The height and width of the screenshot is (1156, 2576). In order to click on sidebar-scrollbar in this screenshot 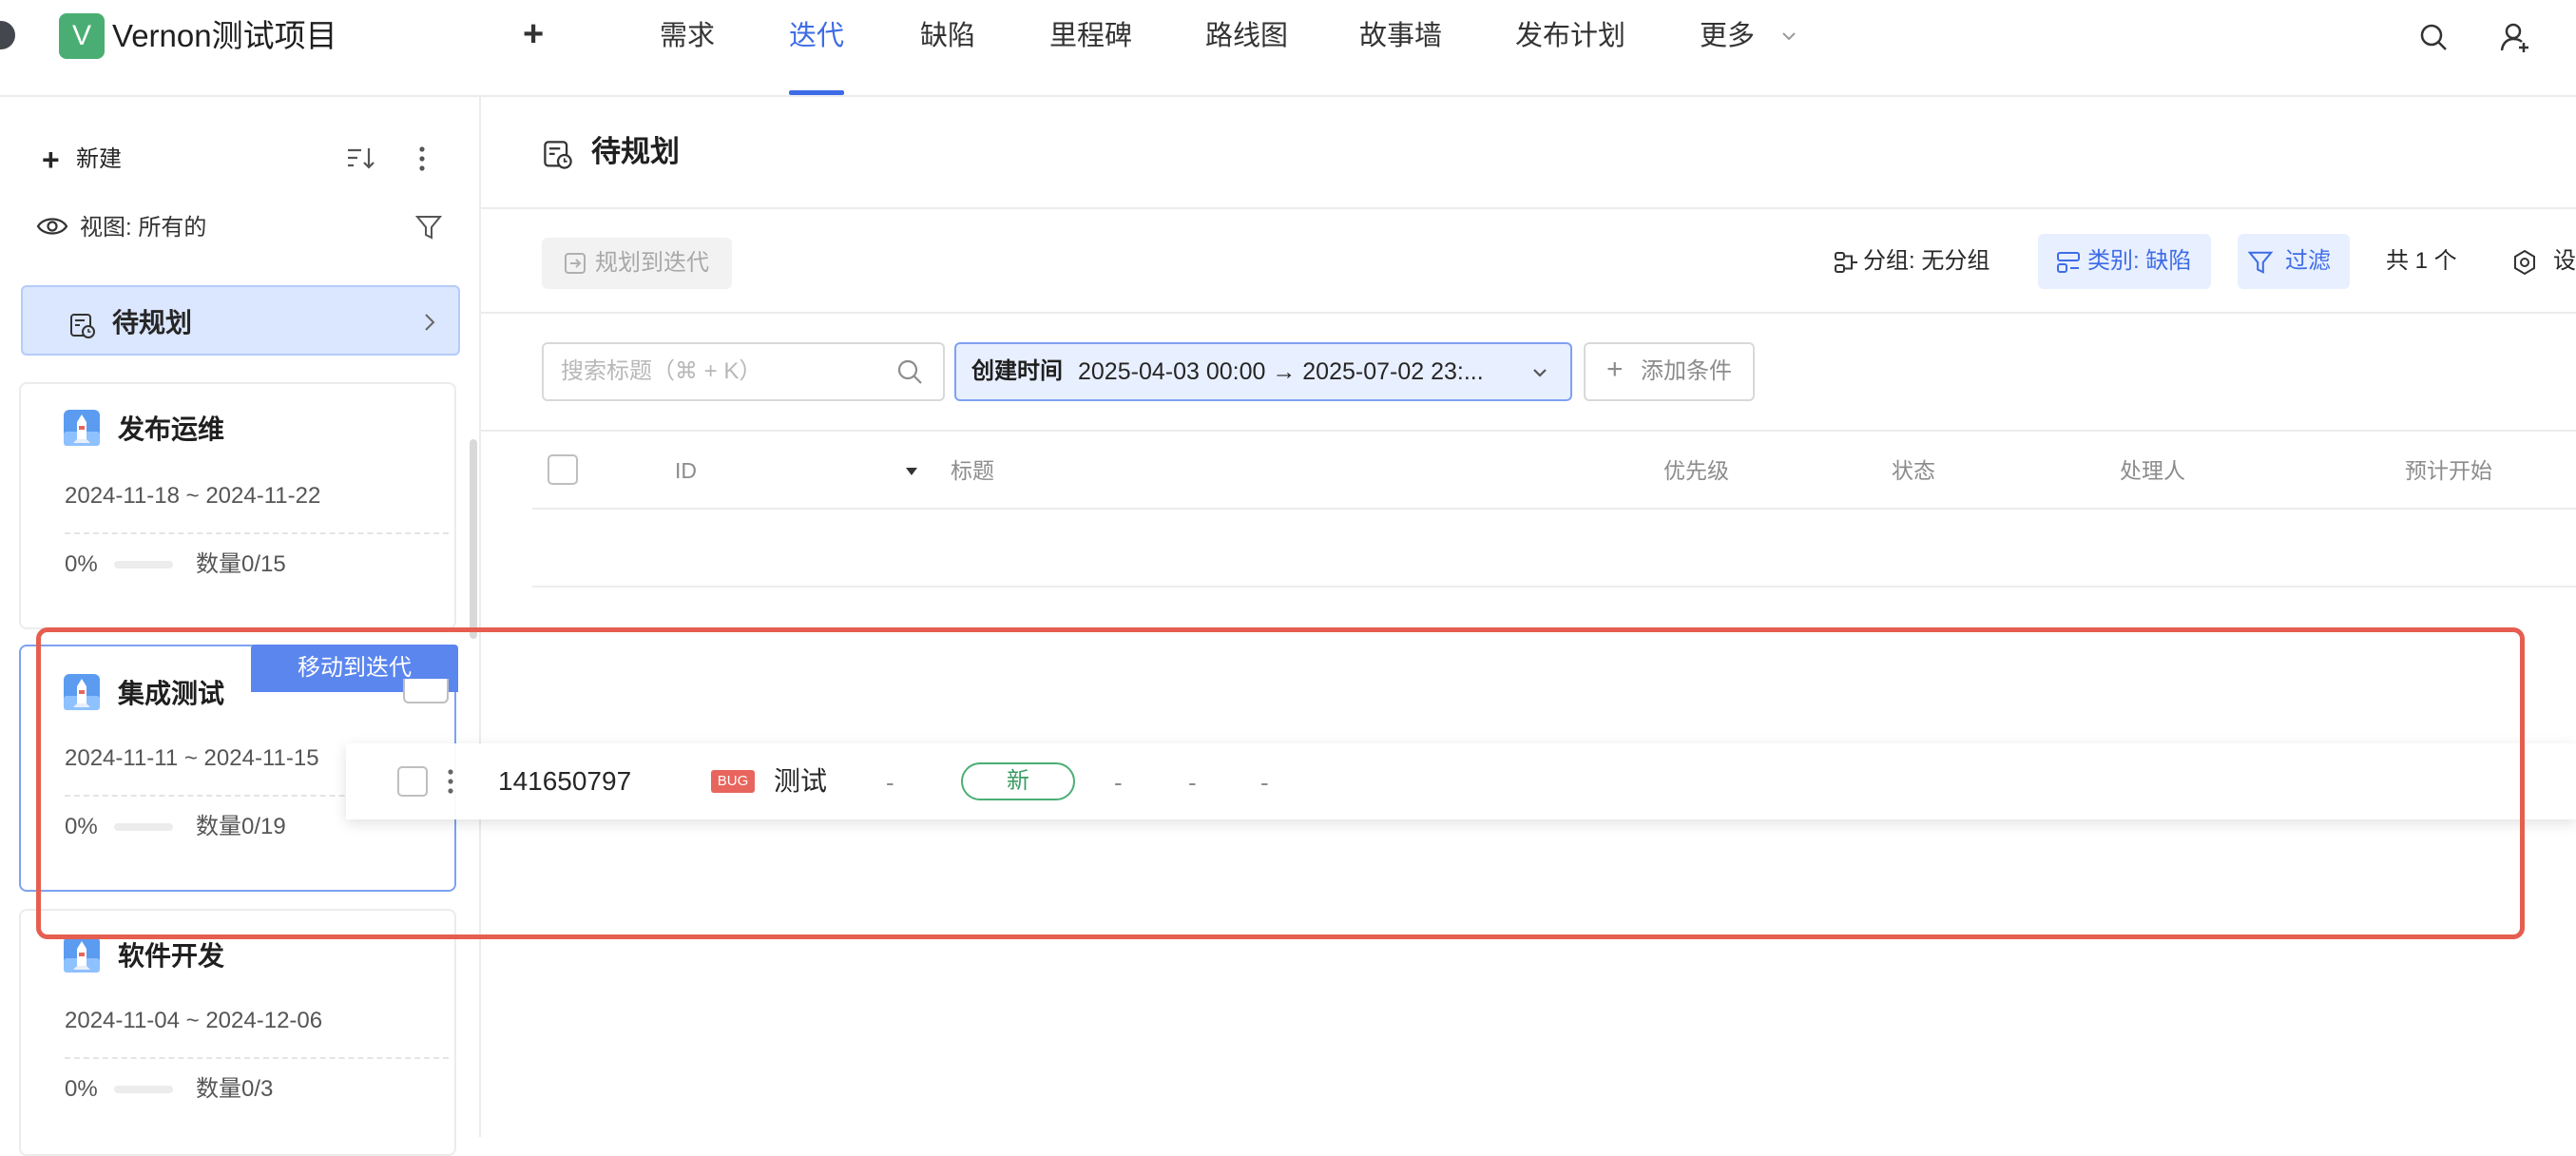, I will do `click(473, 539)`.